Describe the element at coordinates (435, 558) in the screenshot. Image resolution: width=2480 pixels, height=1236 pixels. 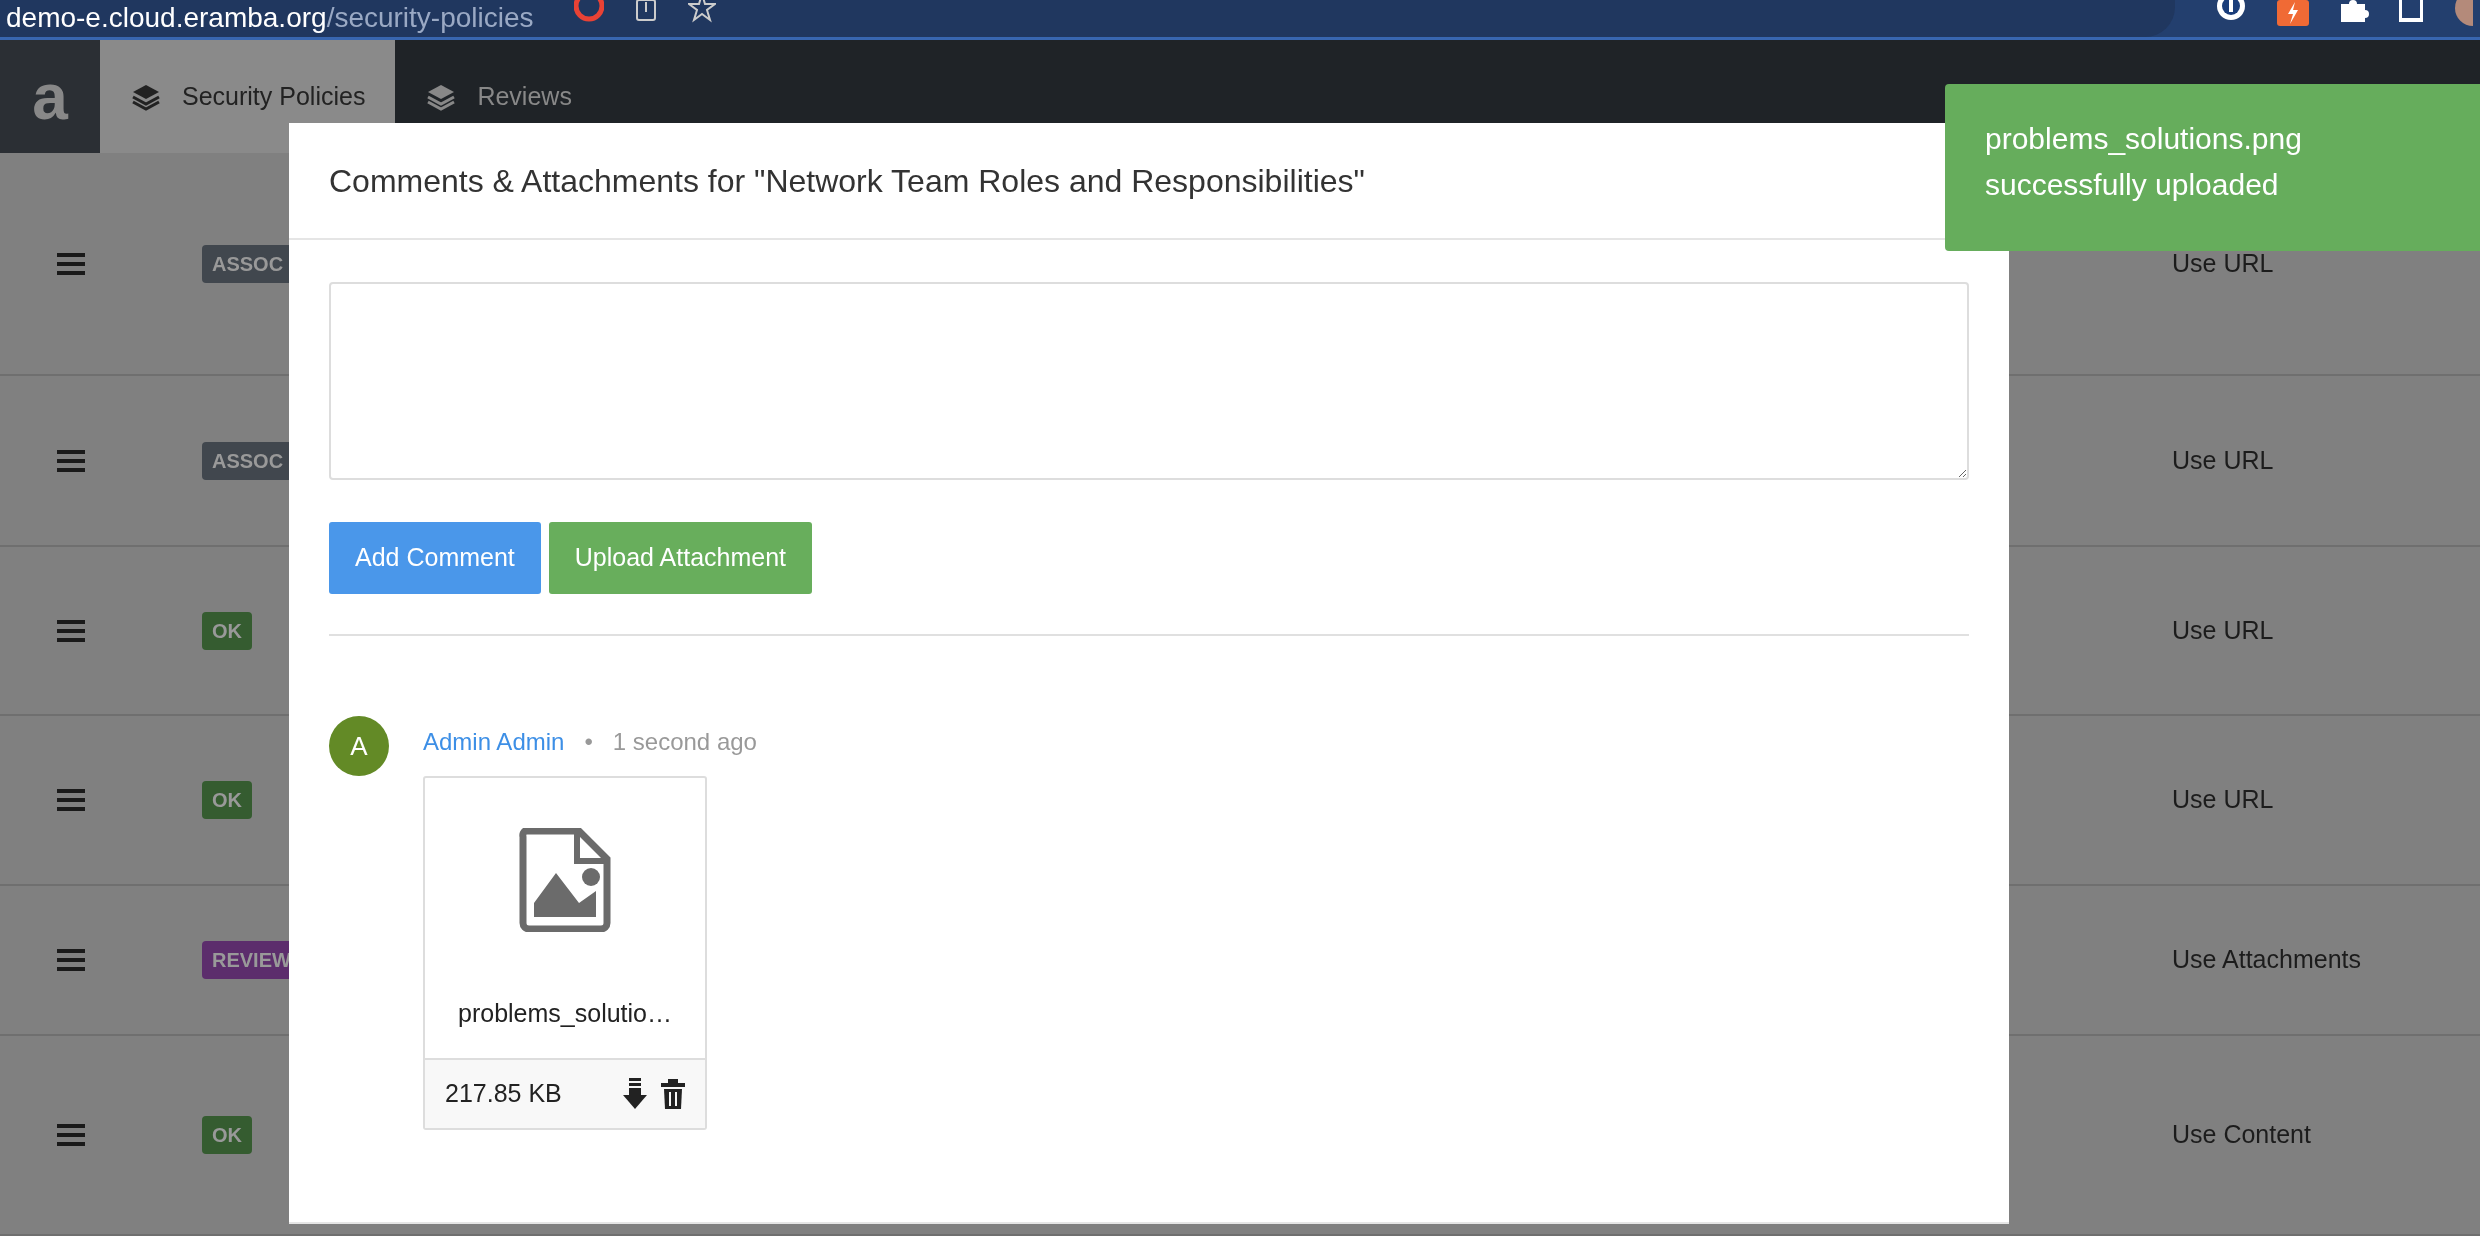
I see `add-comment-button: Add Comment` at that location.